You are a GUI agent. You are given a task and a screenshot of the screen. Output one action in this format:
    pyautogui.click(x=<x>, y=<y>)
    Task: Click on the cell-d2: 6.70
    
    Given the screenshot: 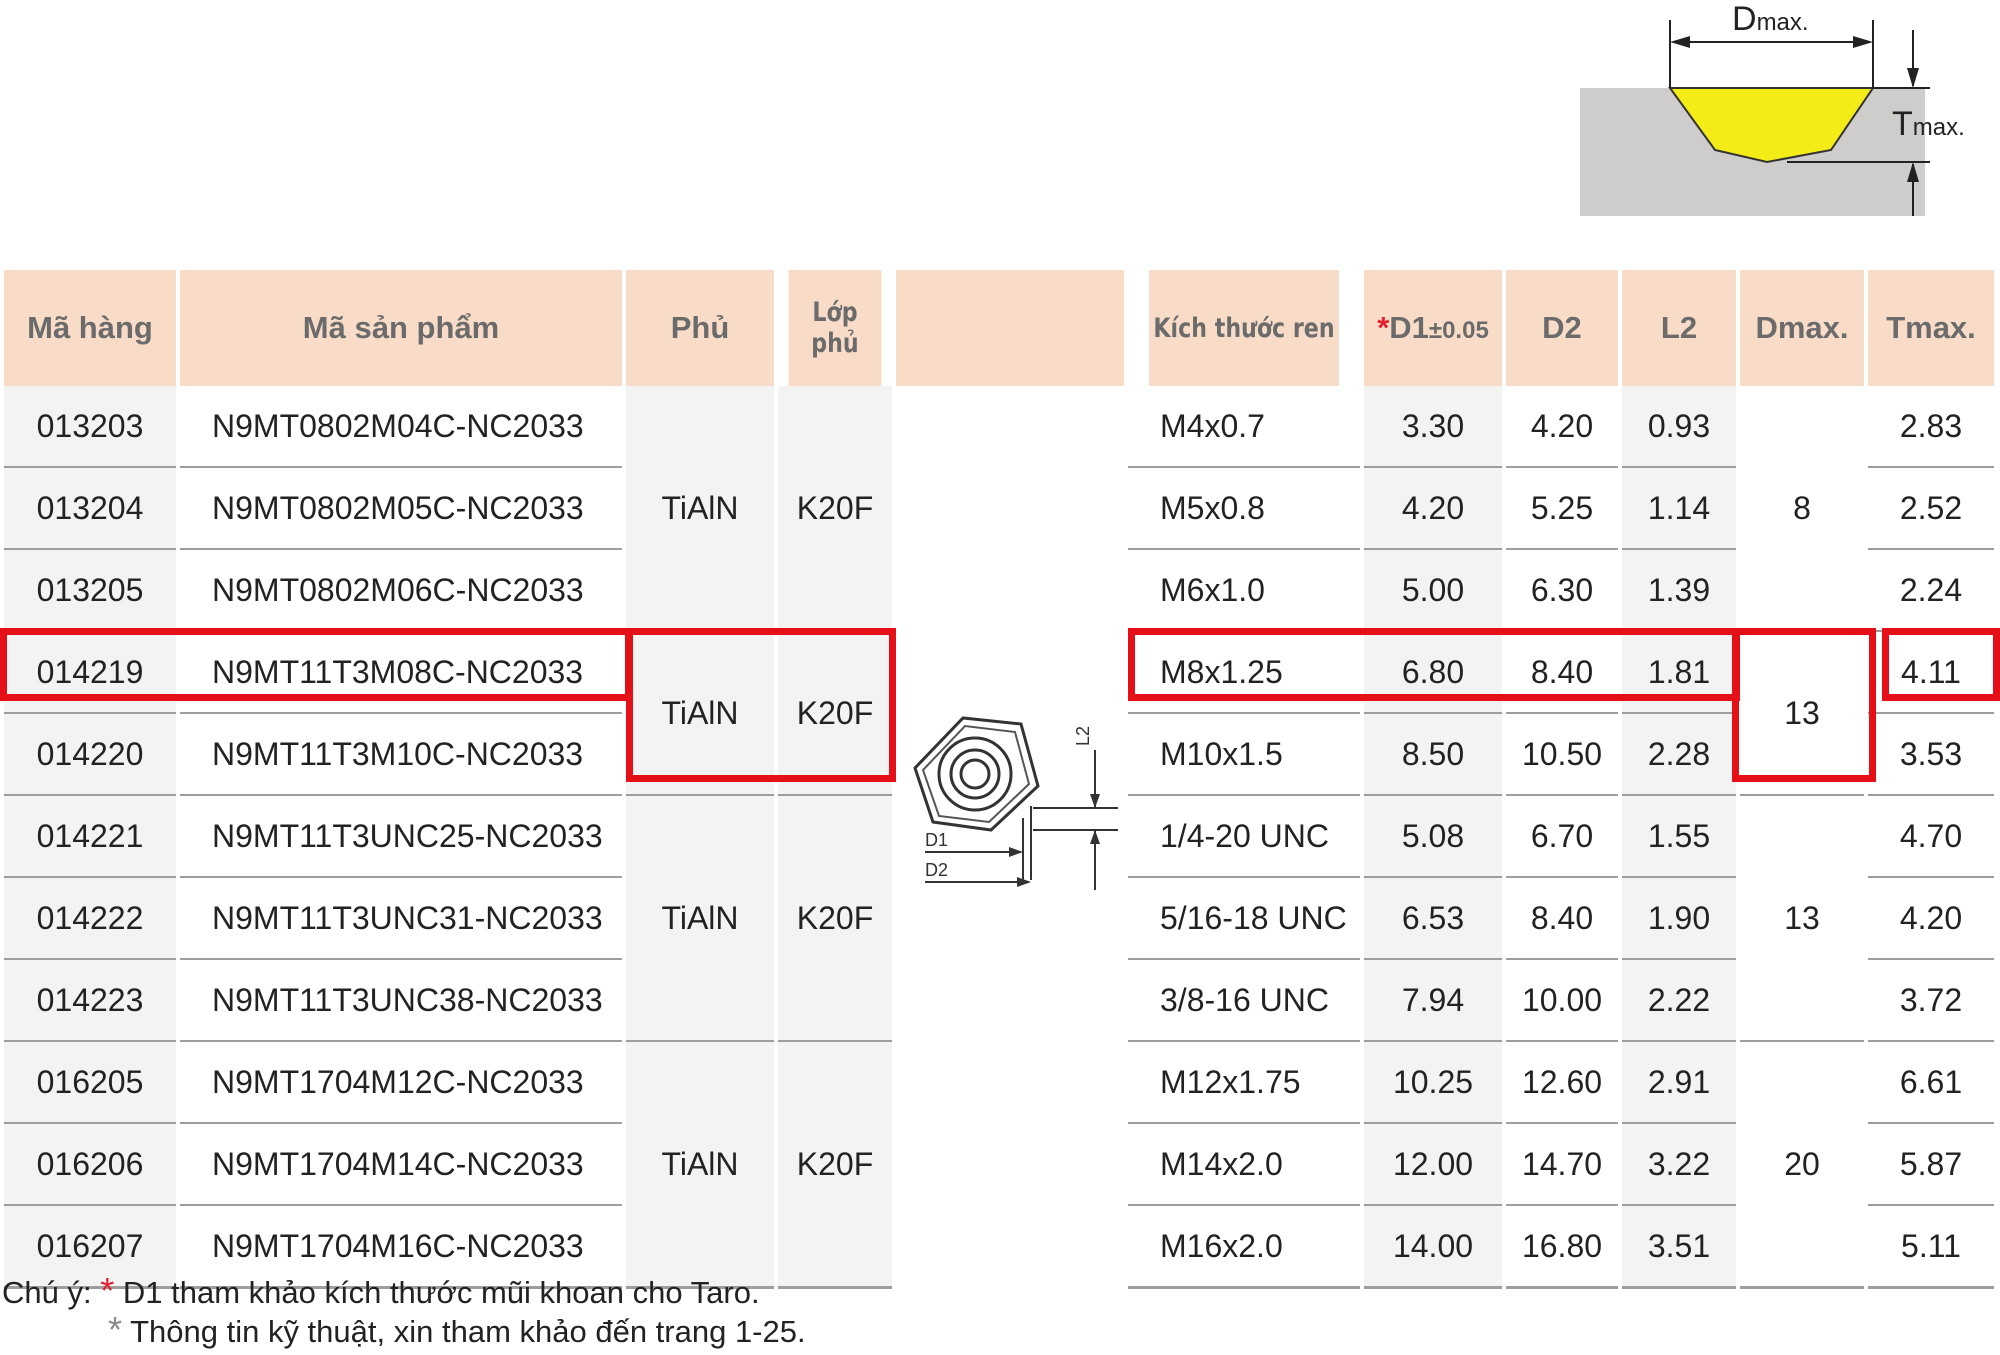 What is the action you would take?
    pyautogui.click(x=1563, y=836)
    